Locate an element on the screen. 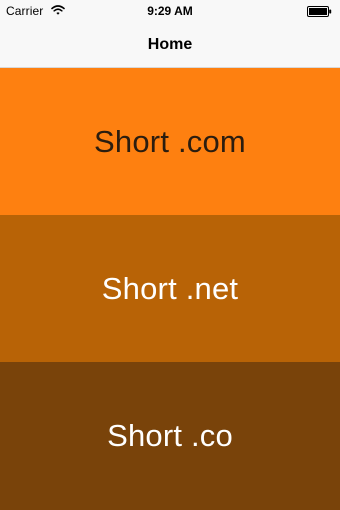 The image size is (340, 510). status-bar: Carrier 9:29 AM is located at coordinates (170, 11).